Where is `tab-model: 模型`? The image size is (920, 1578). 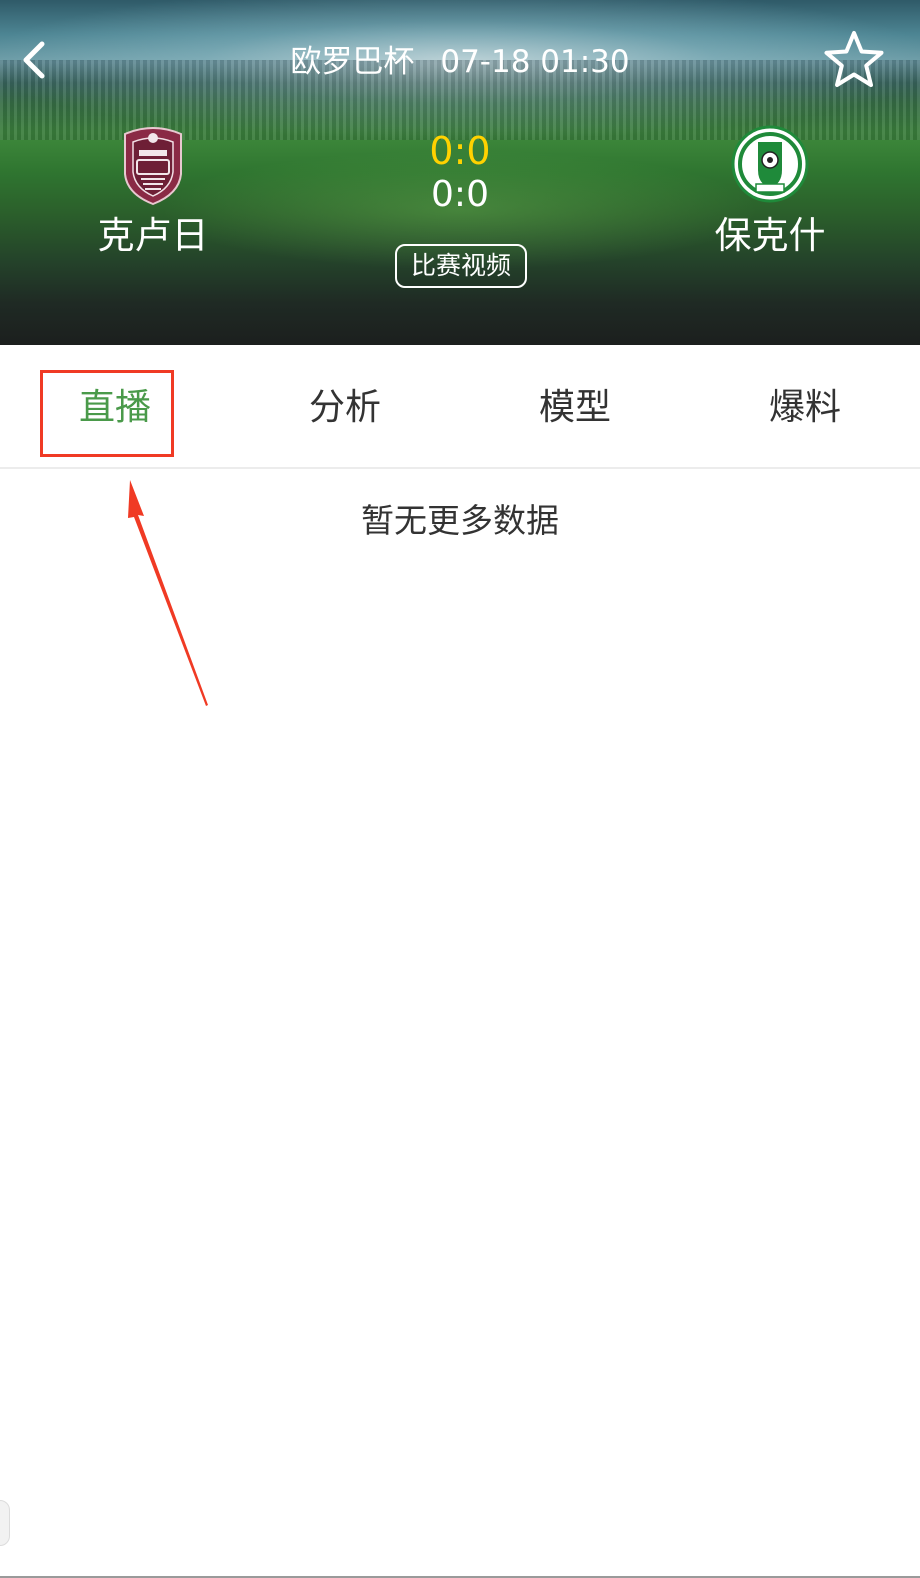
tab-model: 模型 is located at coordinates (575, 406).